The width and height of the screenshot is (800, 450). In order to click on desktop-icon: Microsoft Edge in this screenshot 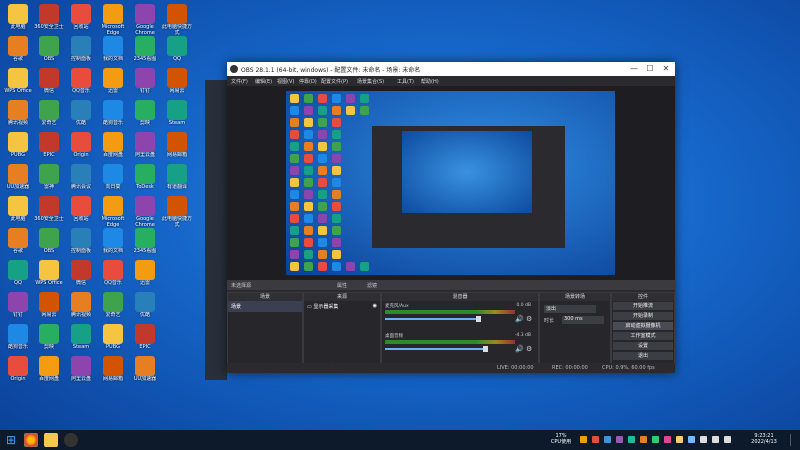, I will do `click(113, 212)`.